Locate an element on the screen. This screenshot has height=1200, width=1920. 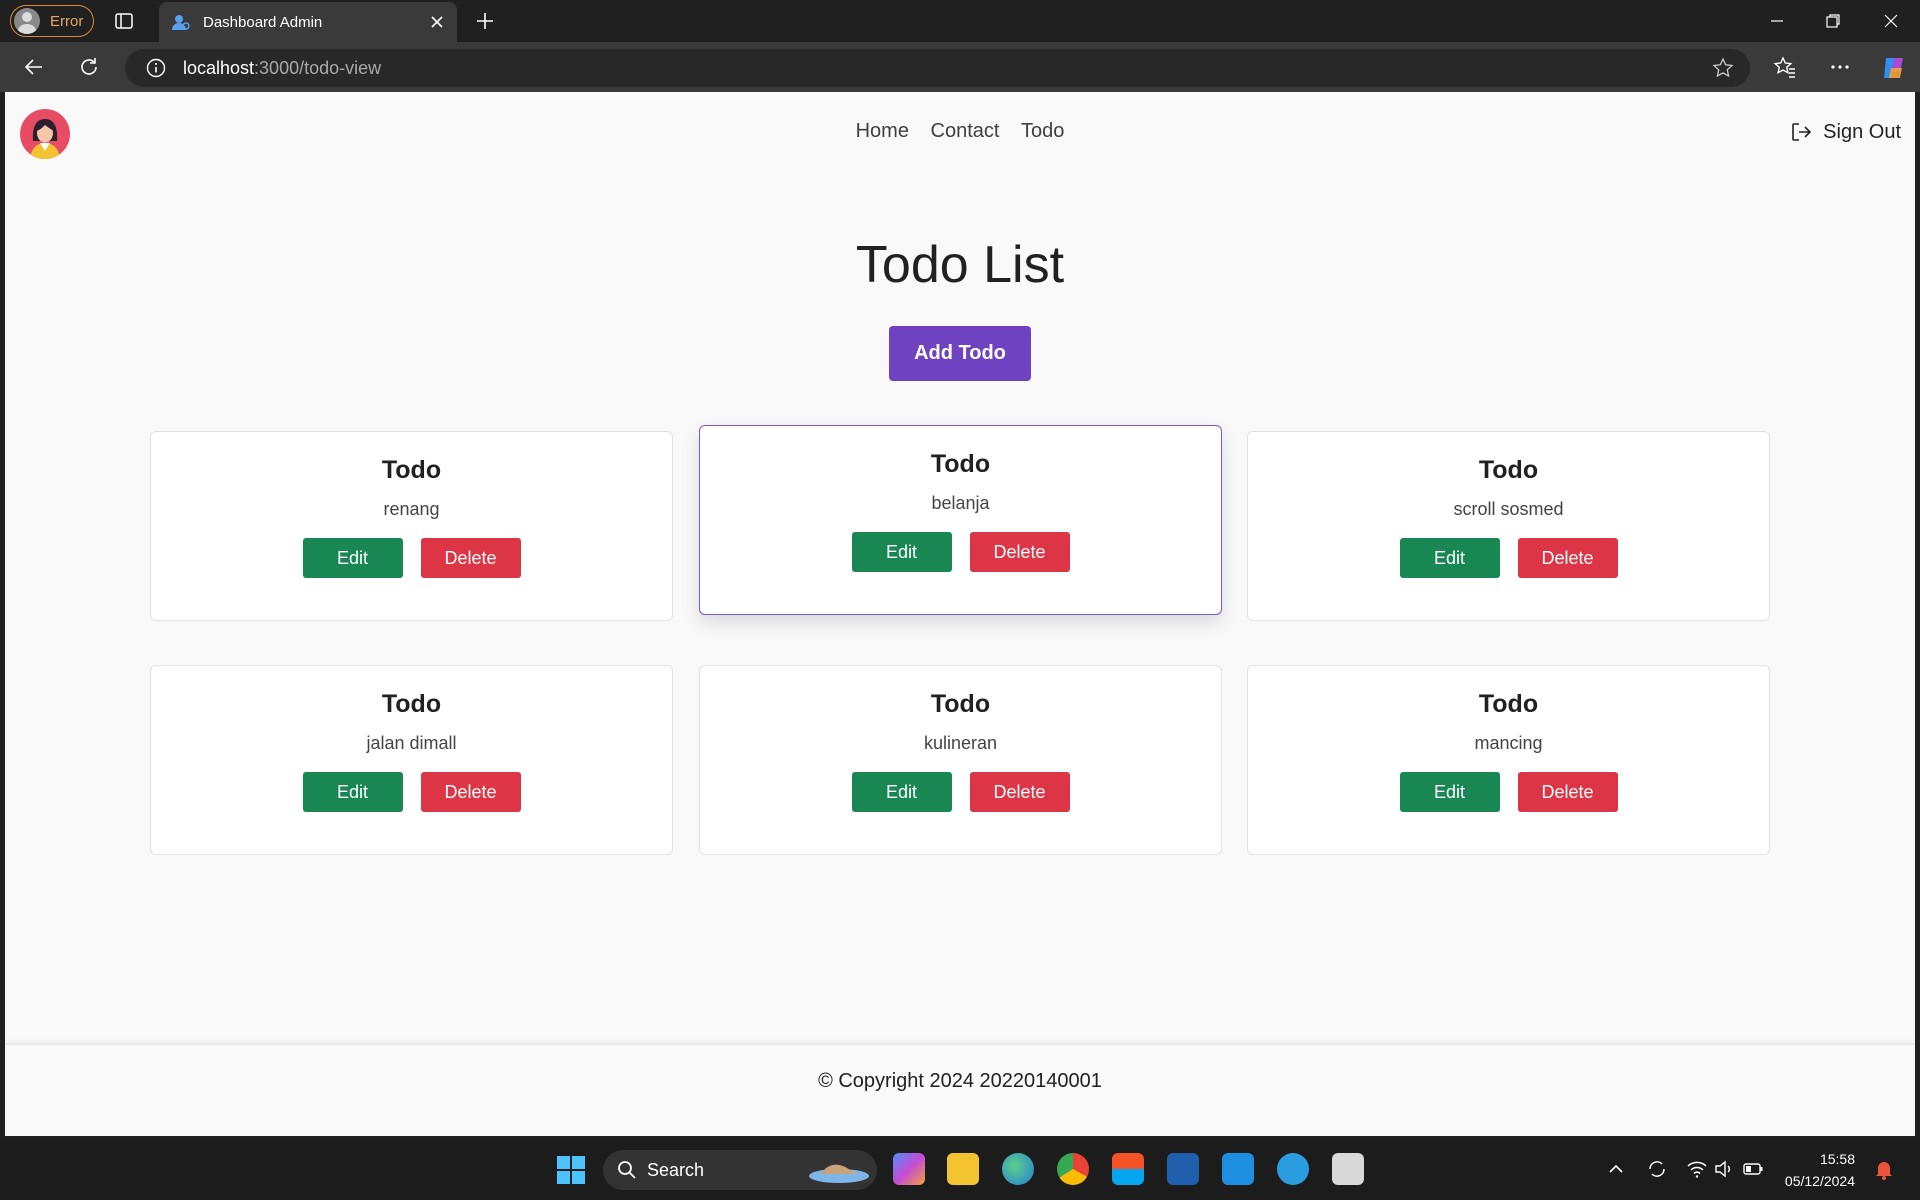
todo-card: Todo jalan dimall Edit Delete is located at coordinates (411, 760).